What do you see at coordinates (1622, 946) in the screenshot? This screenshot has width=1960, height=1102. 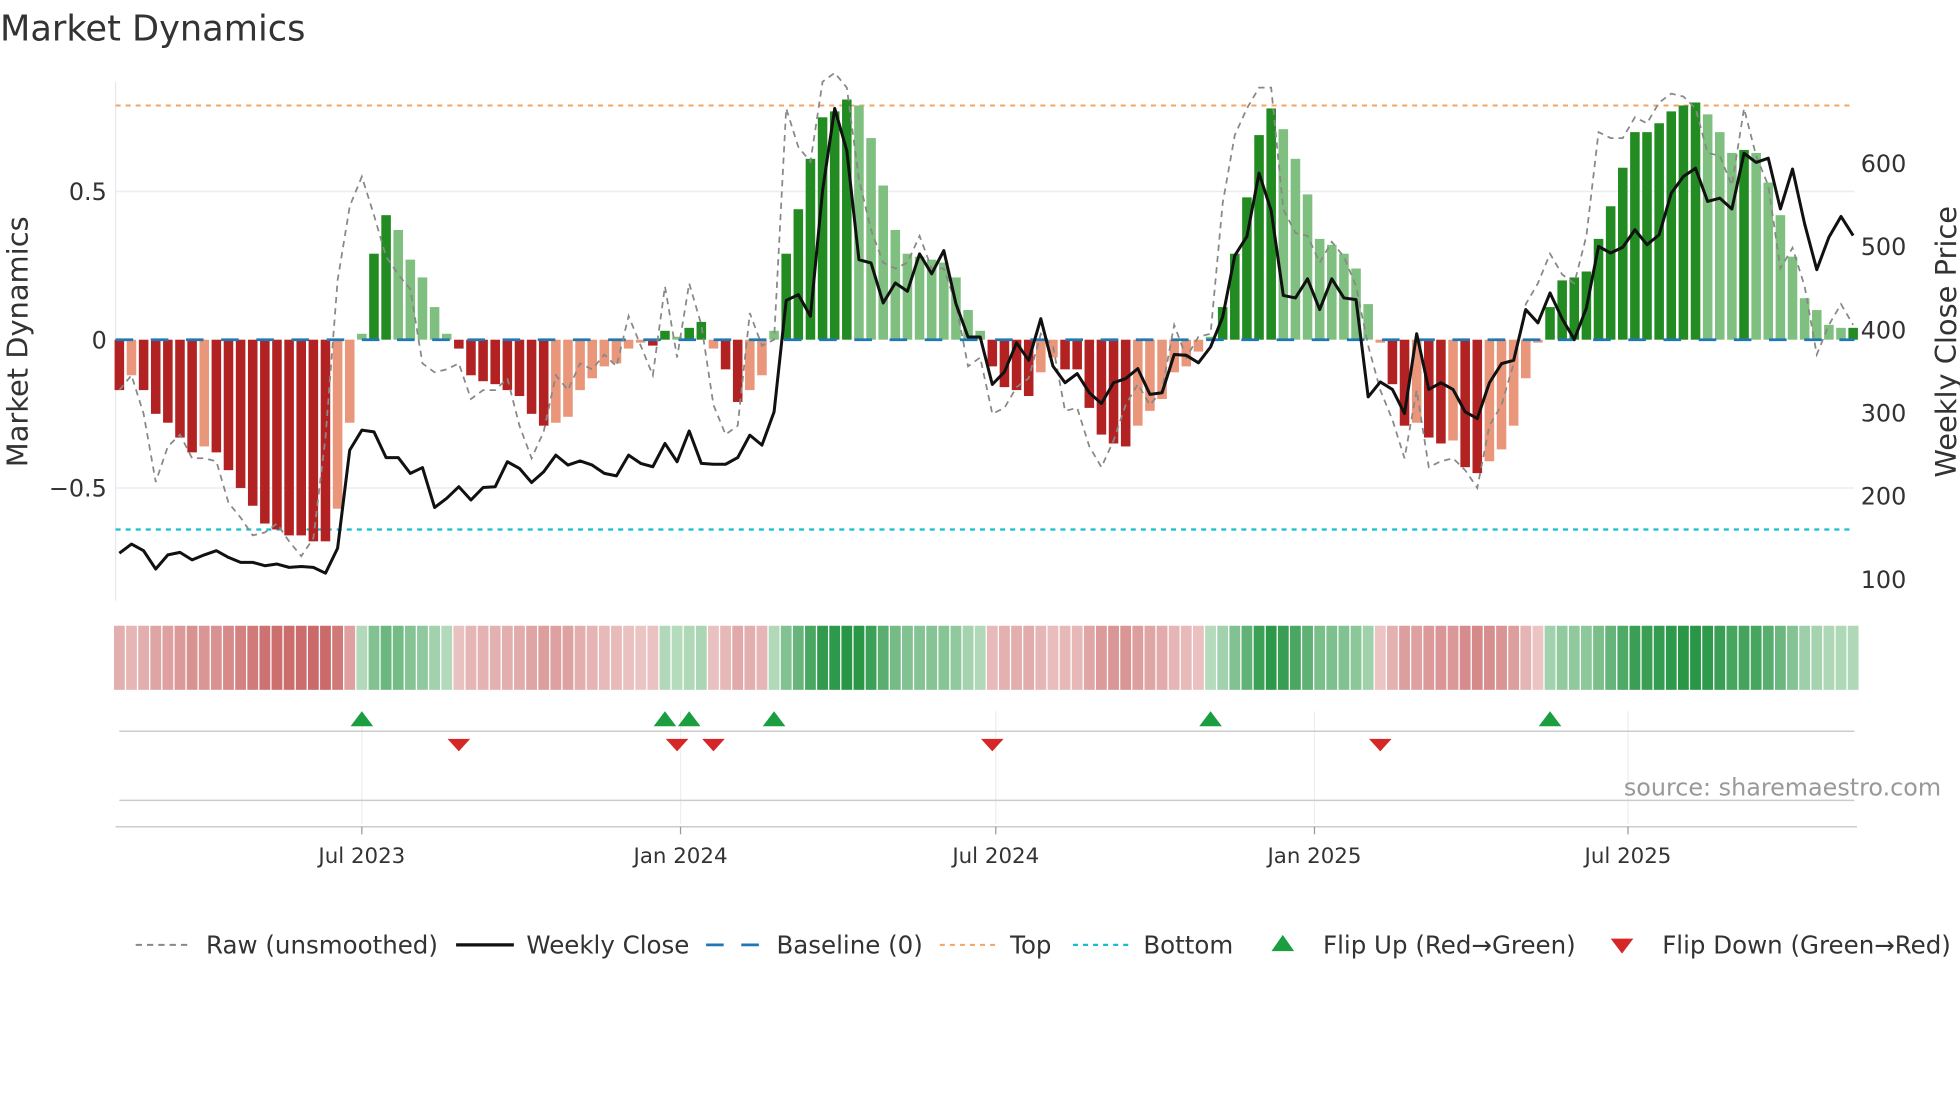 I see `triangle-down-icon` at bounding box center [1622, 946].